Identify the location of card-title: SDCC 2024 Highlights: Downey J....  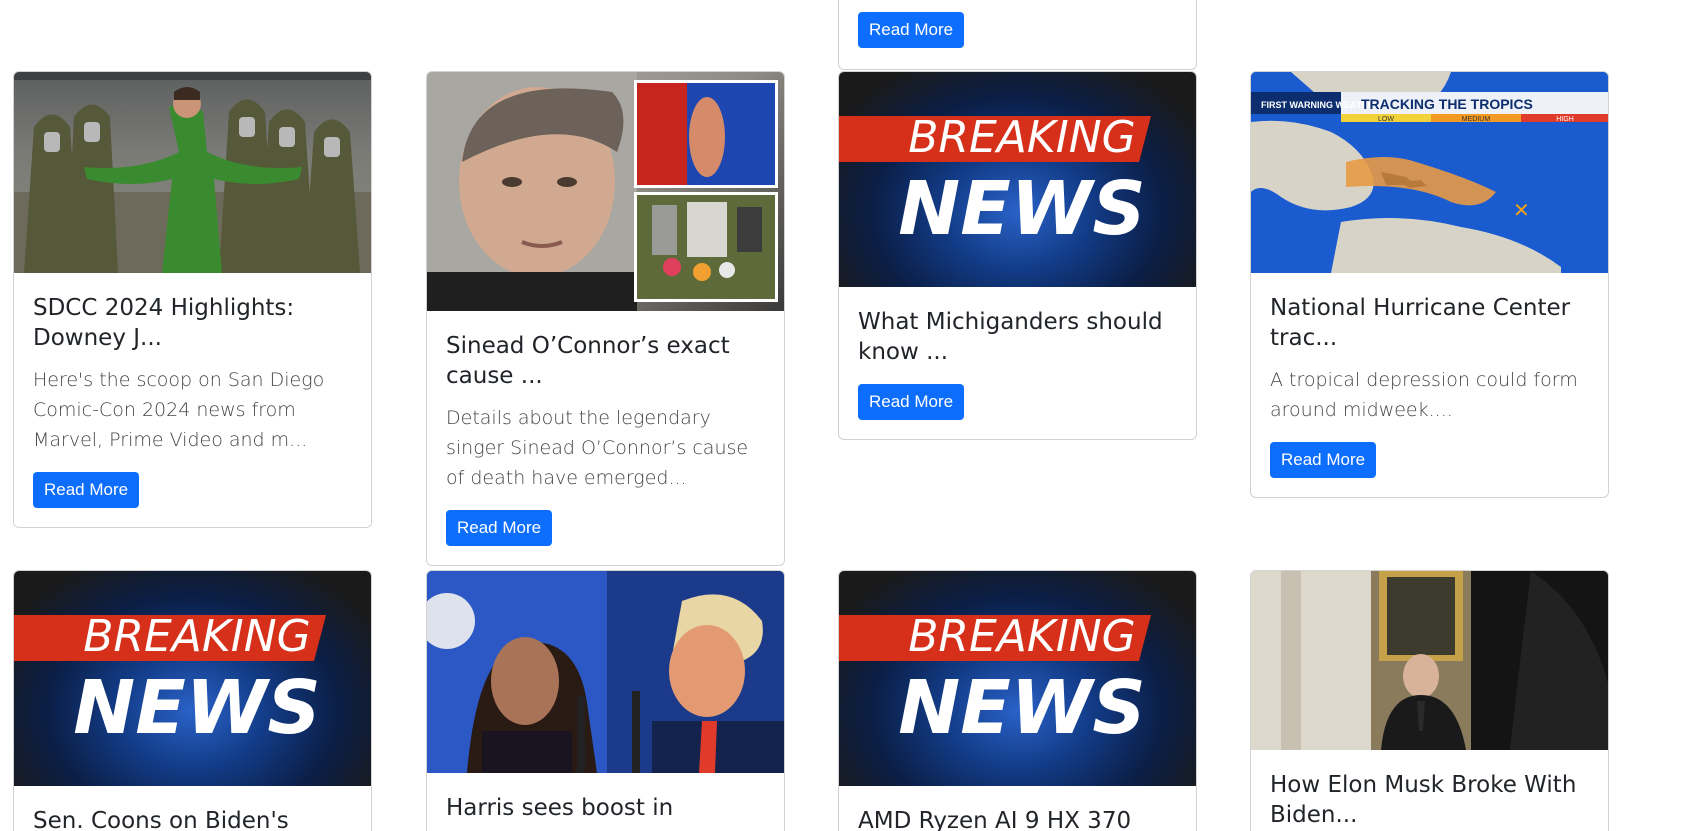
(192, 323).